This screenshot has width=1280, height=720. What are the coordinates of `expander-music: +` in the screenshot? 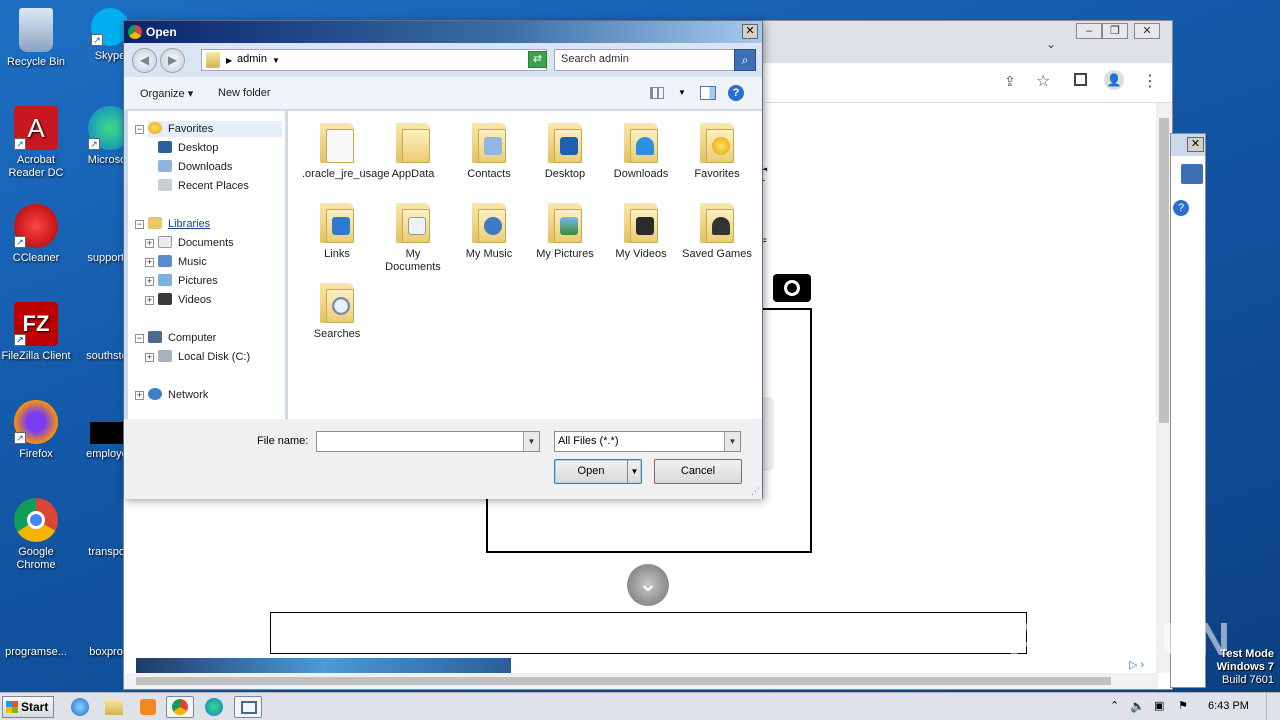 It's located at (149, 262).